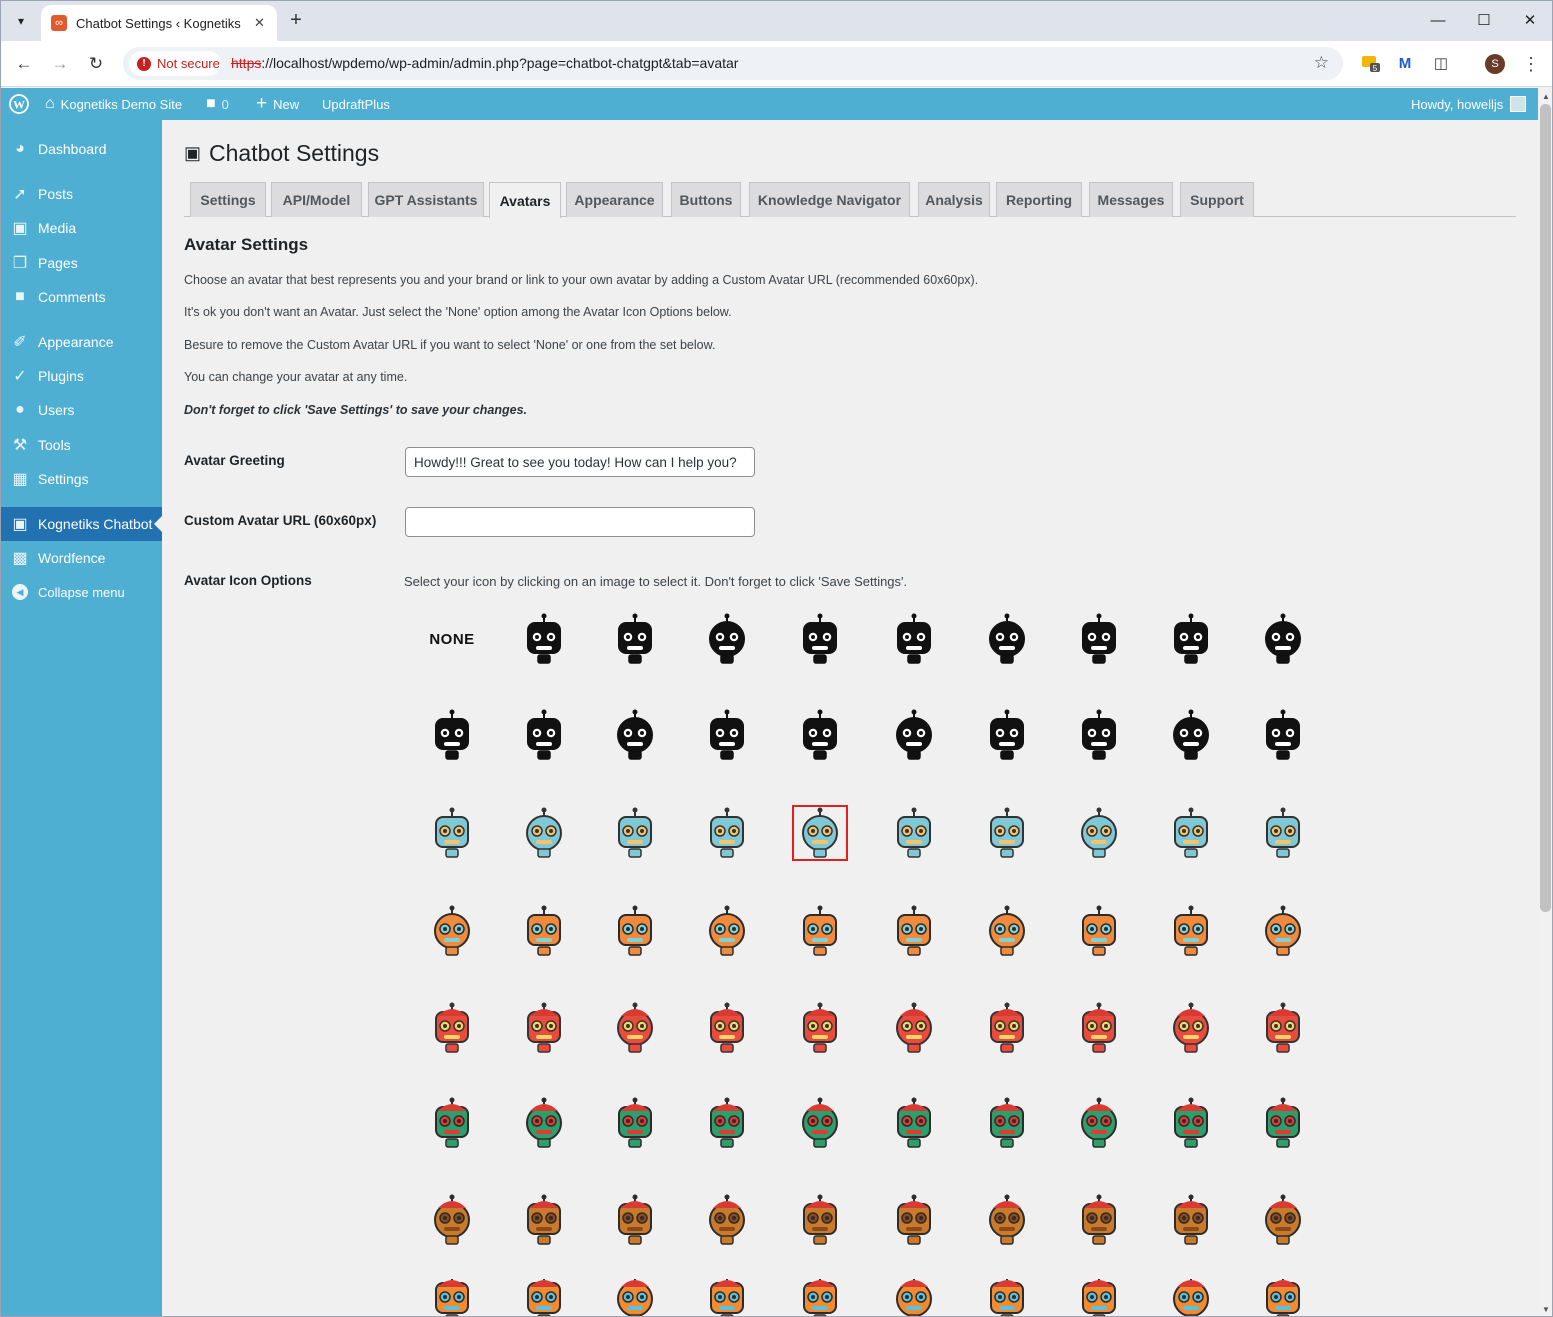 The image size is (1553, 1317). What do you see at coordinates (228, 199) in the screenshot?
I see `tab-settings: Settings` at bounding box center [228, 199].